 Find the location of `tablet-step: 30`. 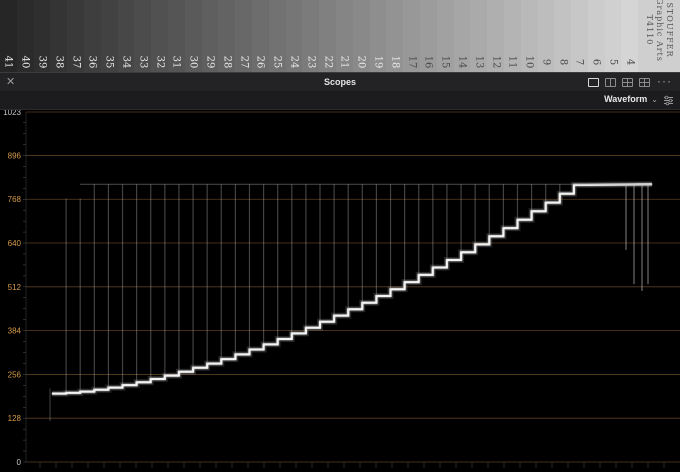

tablet-step: 30 is located at coordinates (193, 36).